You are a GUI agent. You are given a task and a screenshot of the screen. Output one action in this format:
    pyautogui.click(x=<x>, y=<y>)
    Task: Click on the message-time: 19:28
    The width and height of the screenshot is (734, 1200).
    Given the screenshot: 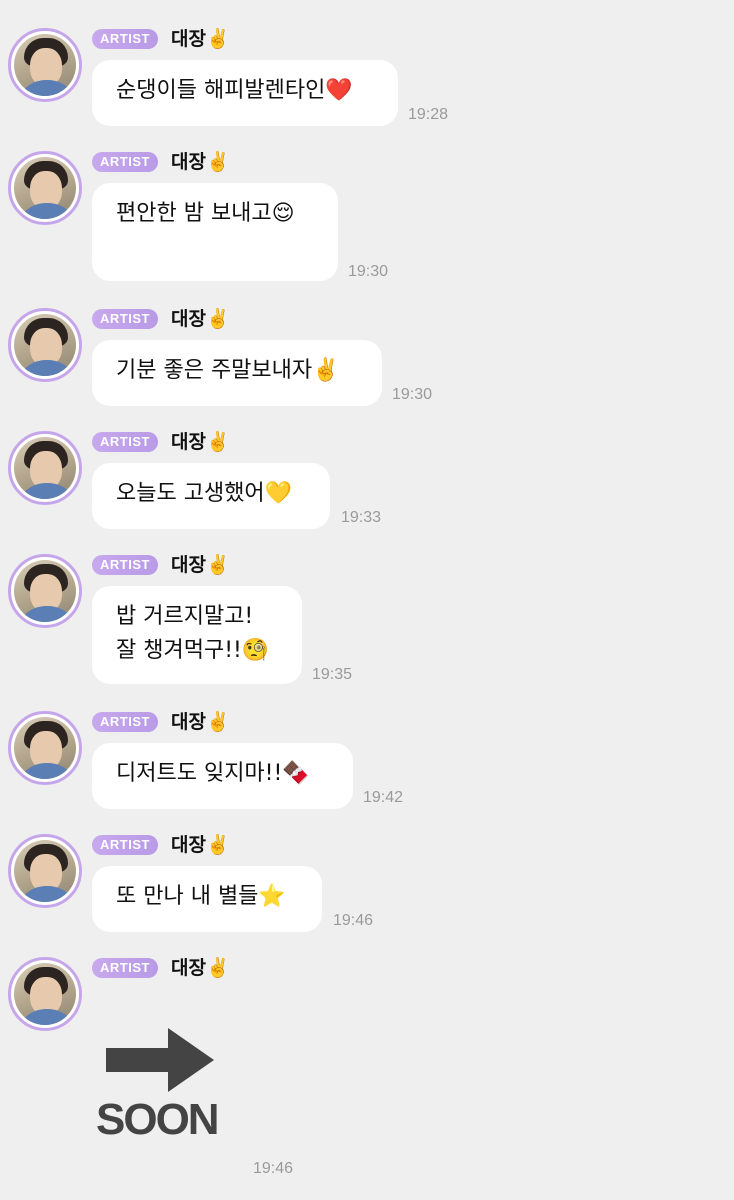 What is the action you would take?
    pyautogui.click(x=428, y=114)
    